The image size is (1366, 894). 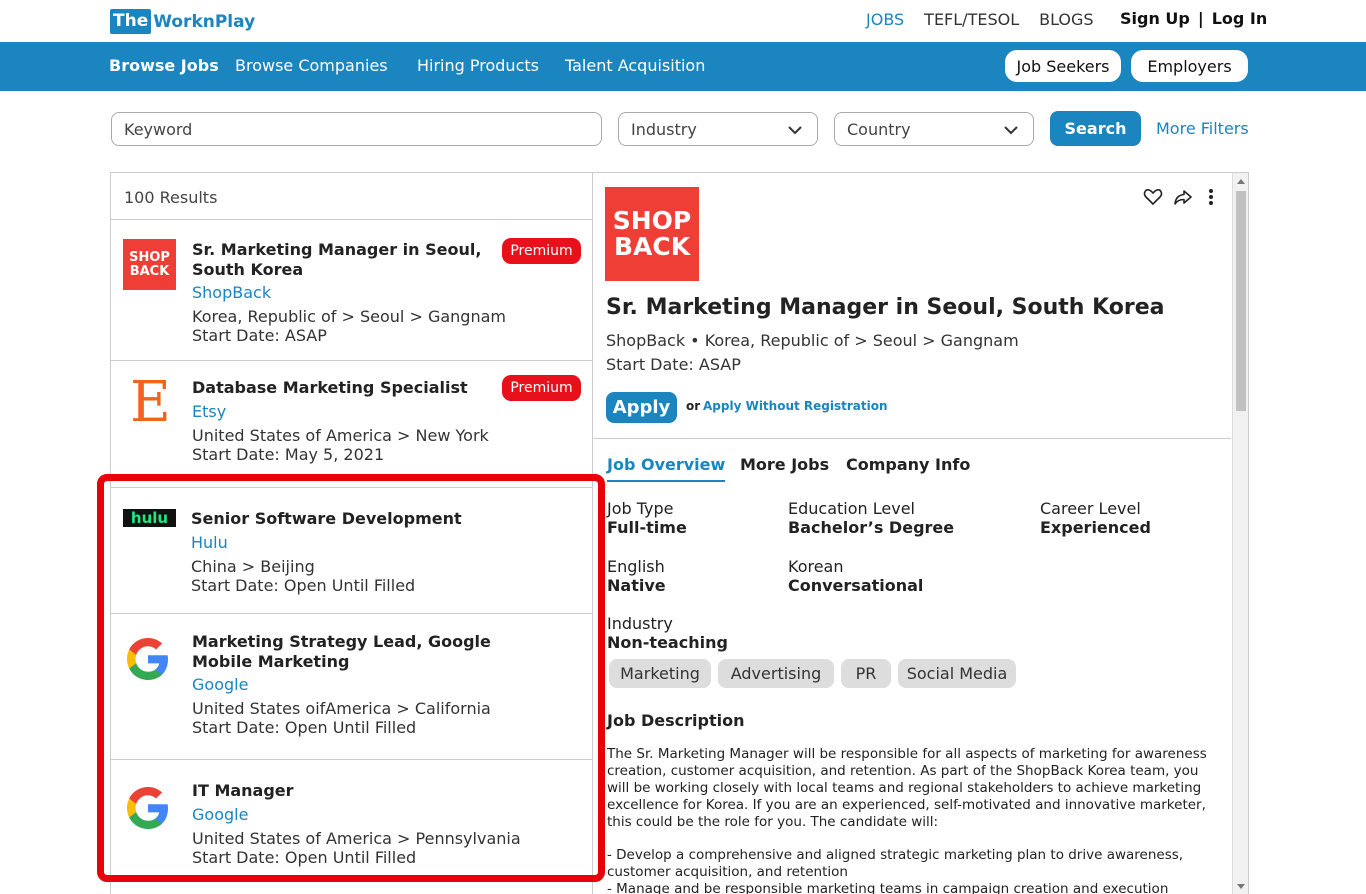 I want to click on scrollbar-thumb, so click(x=1241, y=301).